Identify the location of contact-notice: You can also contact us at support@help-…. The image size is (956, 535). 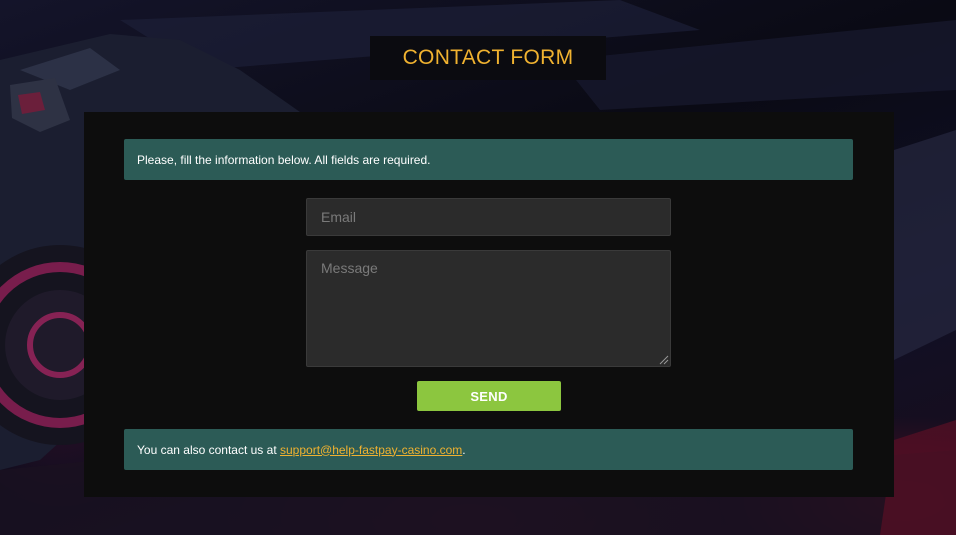
(488, 449).